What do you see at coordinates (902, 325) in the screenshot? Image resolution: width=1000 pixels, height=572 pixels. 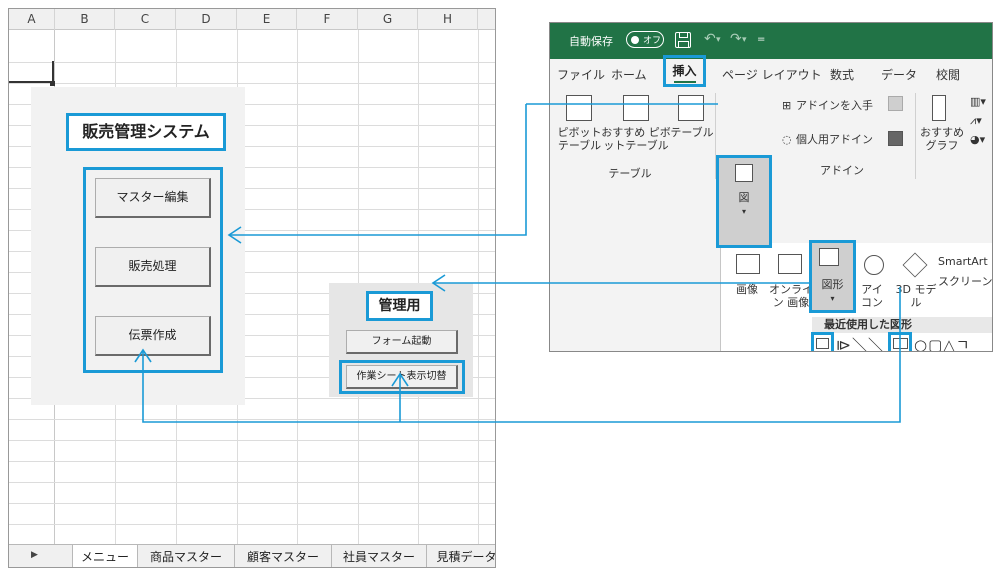 I see `recent-shapes-header: 最近使用した図形` at bounding box center [902, 325].